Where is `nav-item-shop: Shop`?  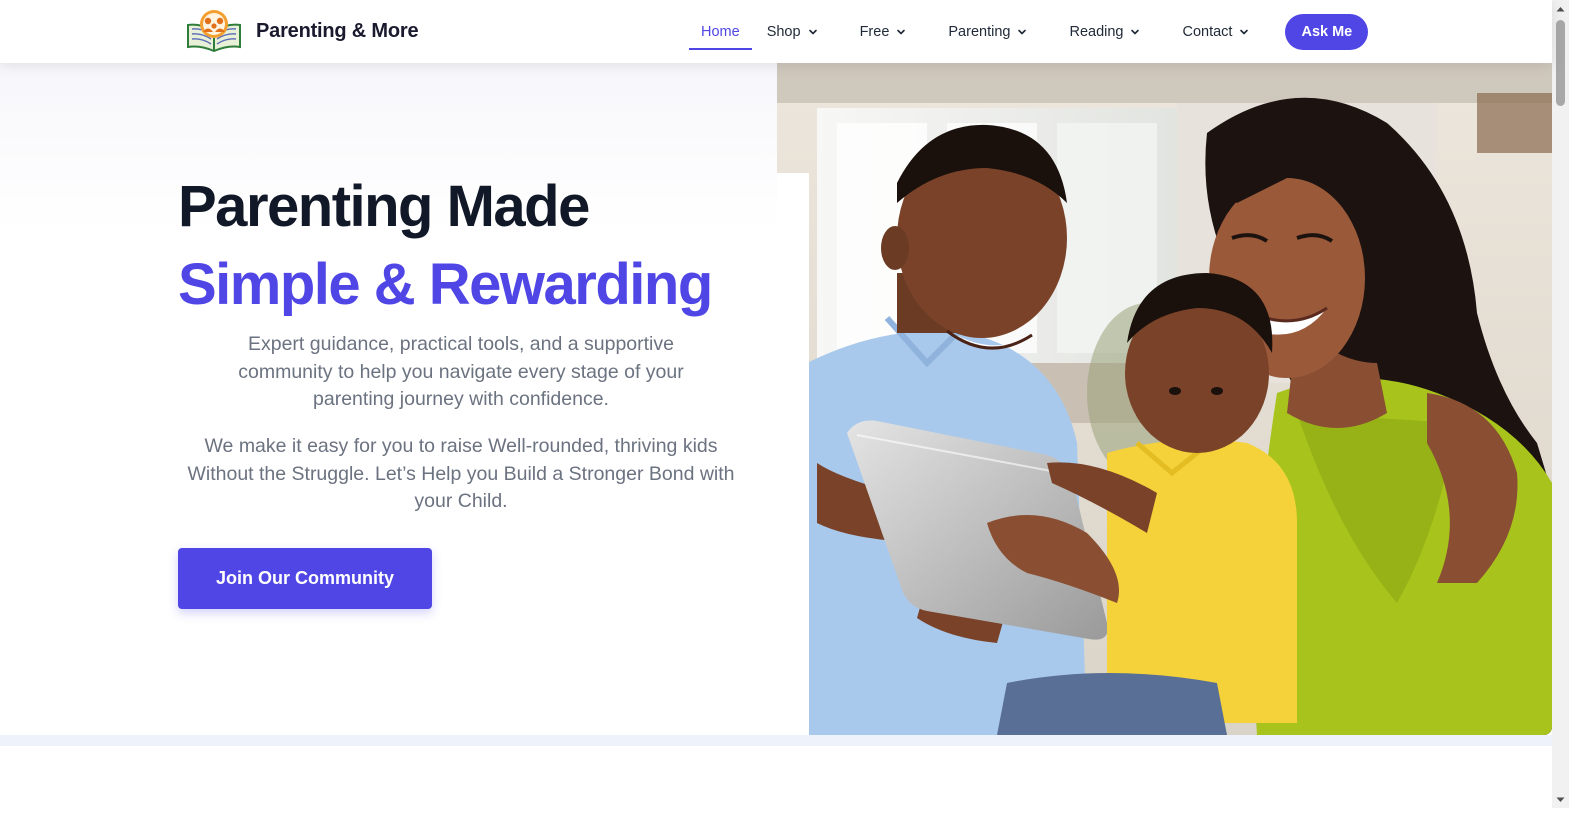 nav-item-shop: Shop is located at coordinates (792, 31).